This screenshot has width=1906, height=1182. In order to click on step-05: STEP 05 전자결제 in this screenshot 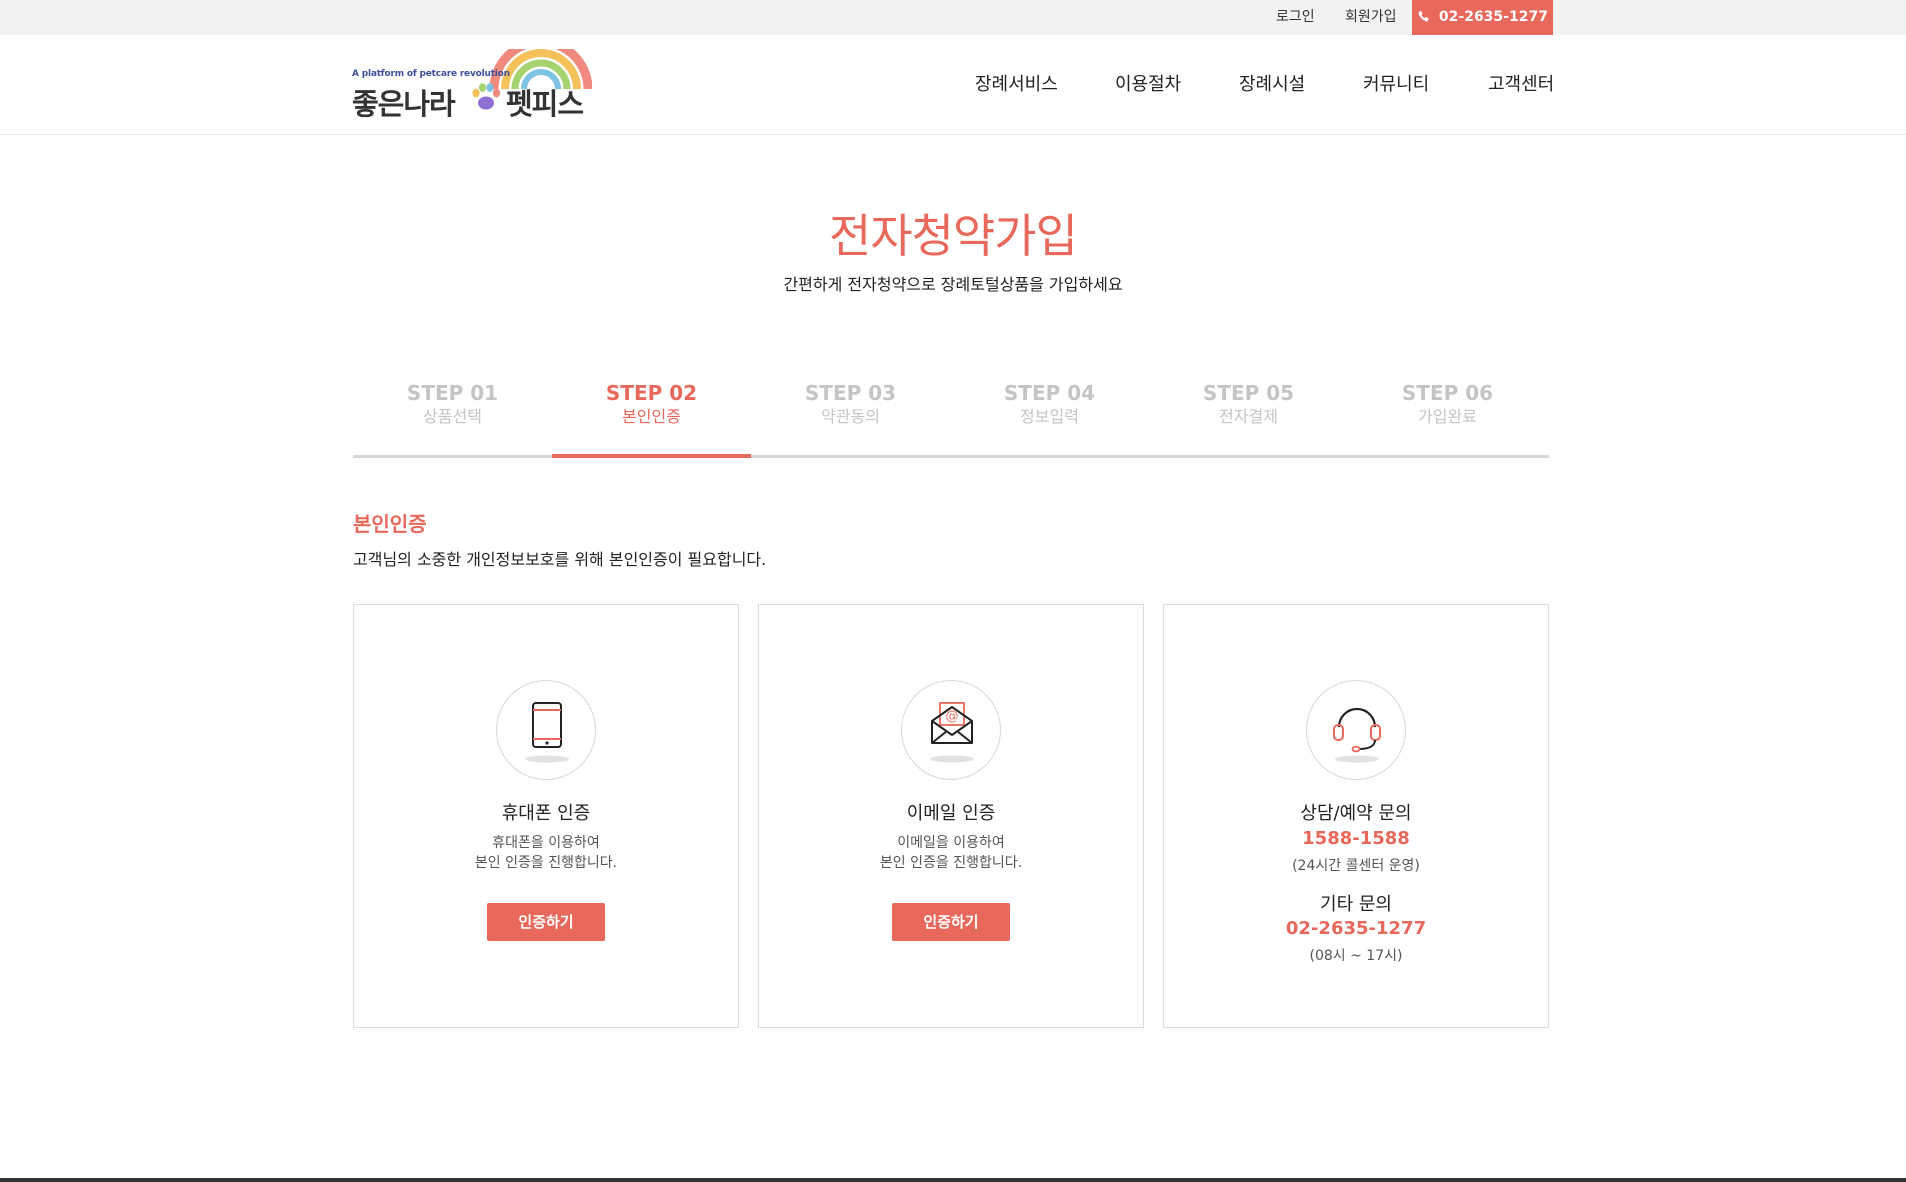, I will do `click(1248, 419)`.